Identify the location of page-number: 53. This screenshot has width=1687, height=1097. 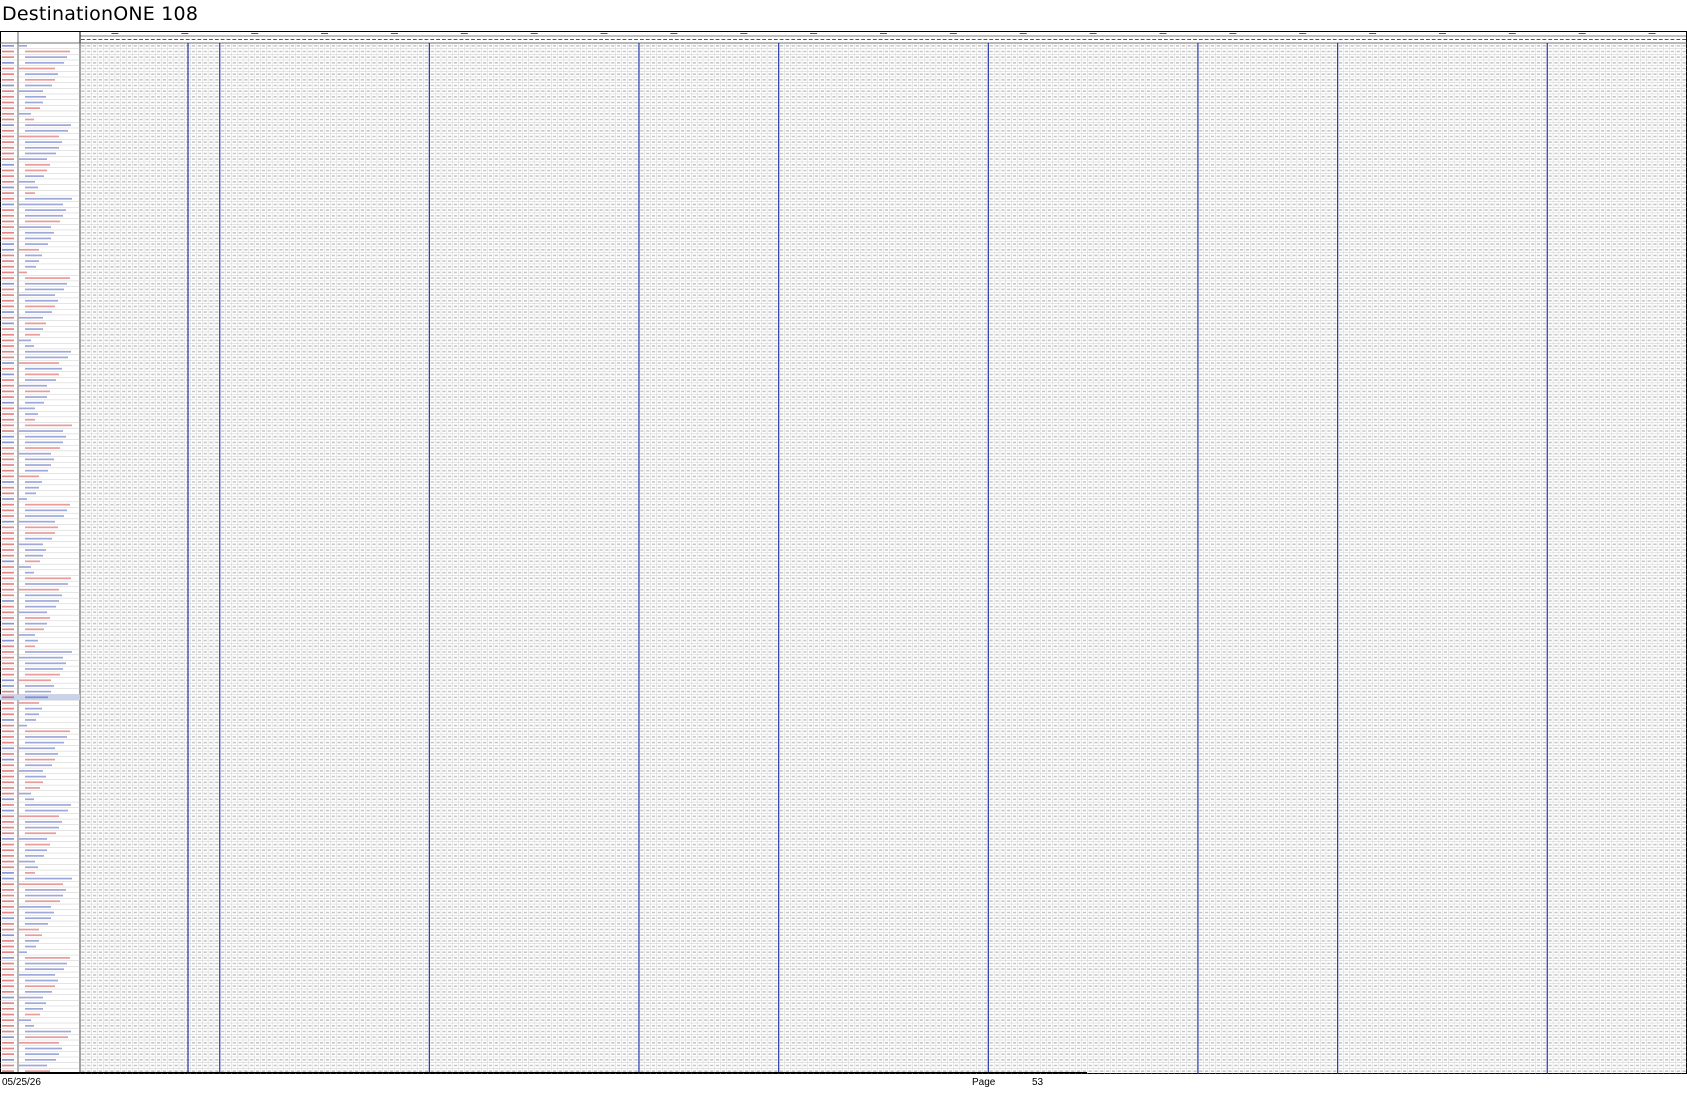
(1038, 1082).